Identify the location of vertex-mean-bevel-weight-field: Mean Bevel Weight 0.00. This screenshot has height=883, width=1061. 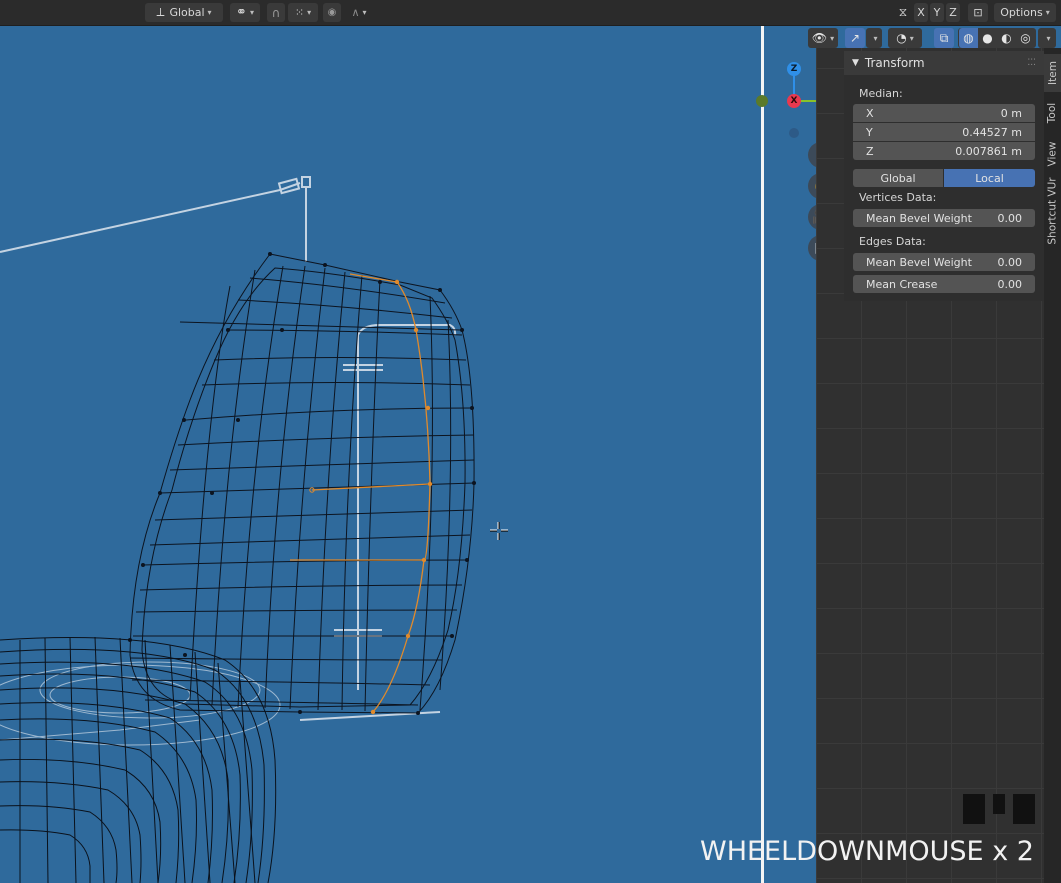
(944, 218).